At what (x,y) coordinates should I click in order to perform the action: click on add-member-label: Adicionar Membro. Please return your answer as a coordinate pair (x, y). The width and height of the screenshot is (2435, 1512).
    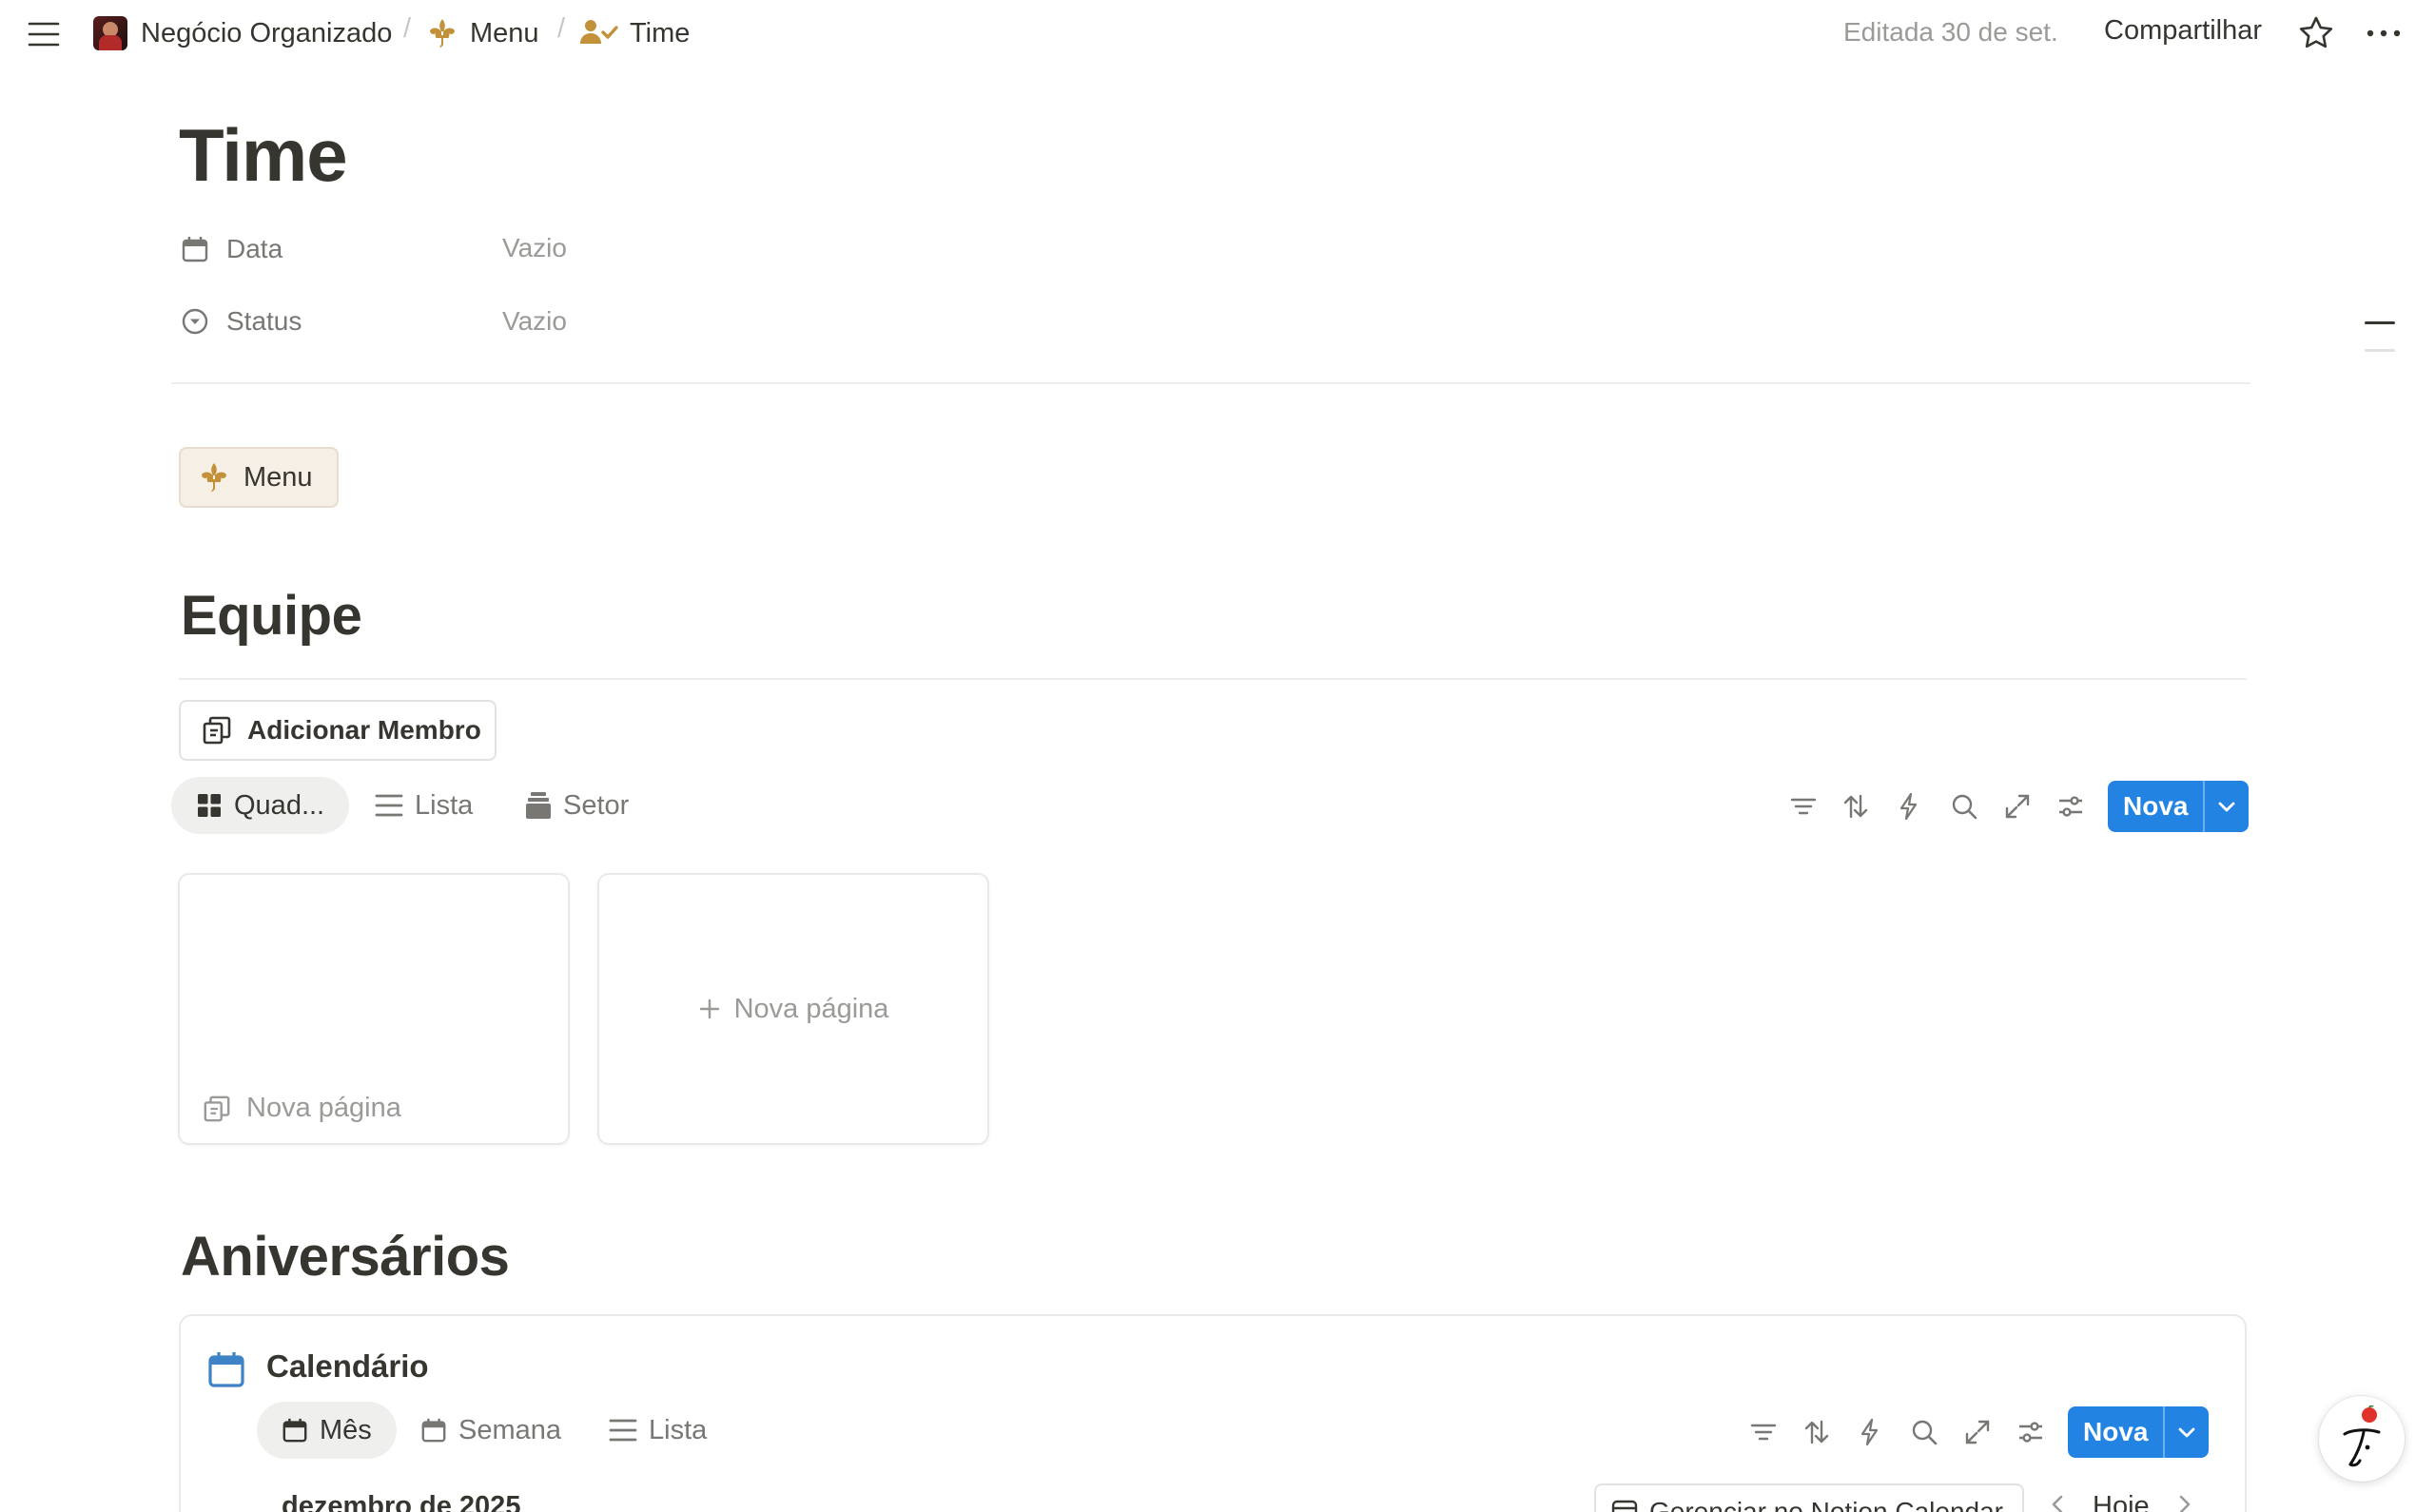
    Looking at the image, I should click on (364, 730).